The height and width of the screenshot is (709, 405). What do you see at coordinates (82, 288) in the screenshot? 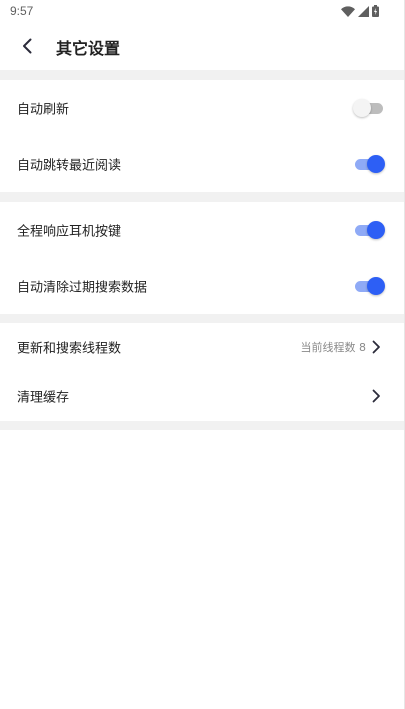
I see `setting-label: 自动清除过期搜索数据` at bounding box center [82, 288].